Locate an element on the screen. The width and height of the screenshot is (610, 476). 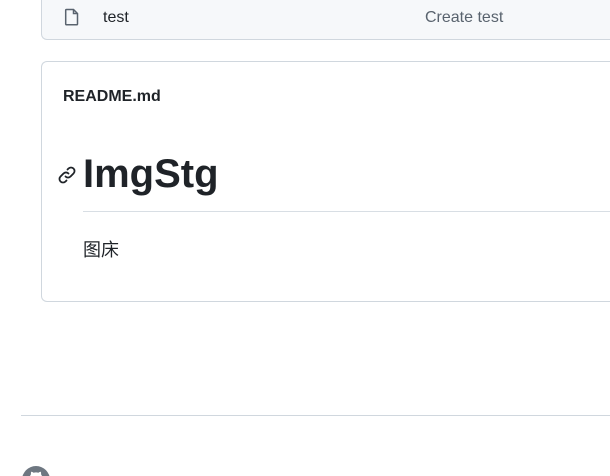
file-name-link: test is located at coordinates (116, 18).